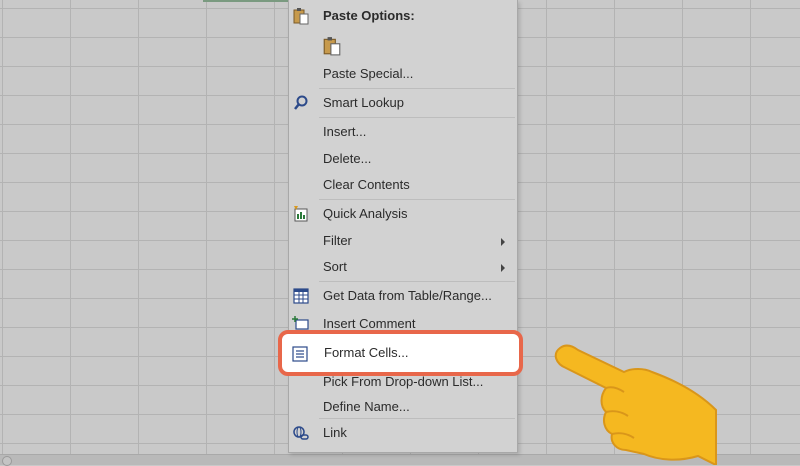  Describe the element at coordinates (337, 240) in the screenshot. I see `filter-label: Filter` at that location.